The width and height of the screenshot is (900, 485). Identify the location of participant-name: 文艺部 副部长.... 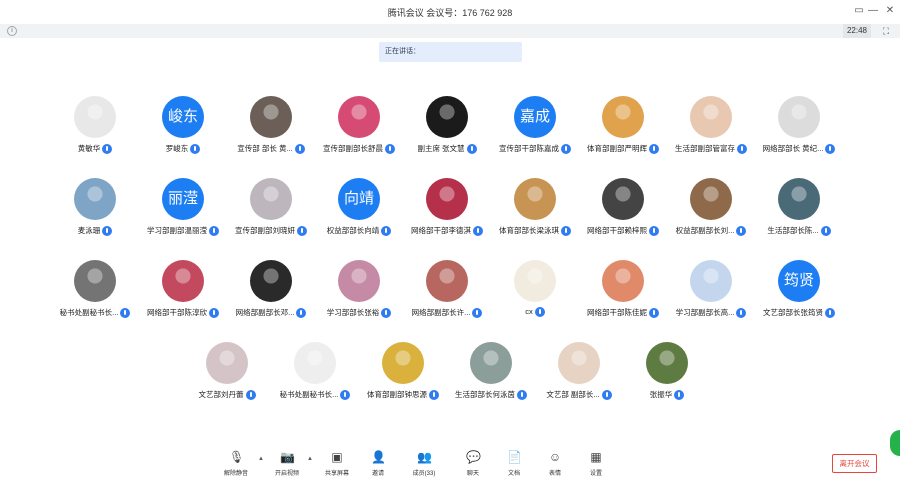
(573, 394).